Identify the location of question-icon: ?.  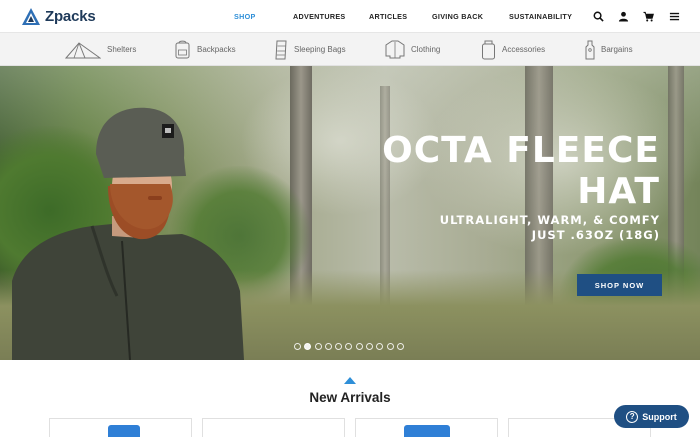
(632, 416).